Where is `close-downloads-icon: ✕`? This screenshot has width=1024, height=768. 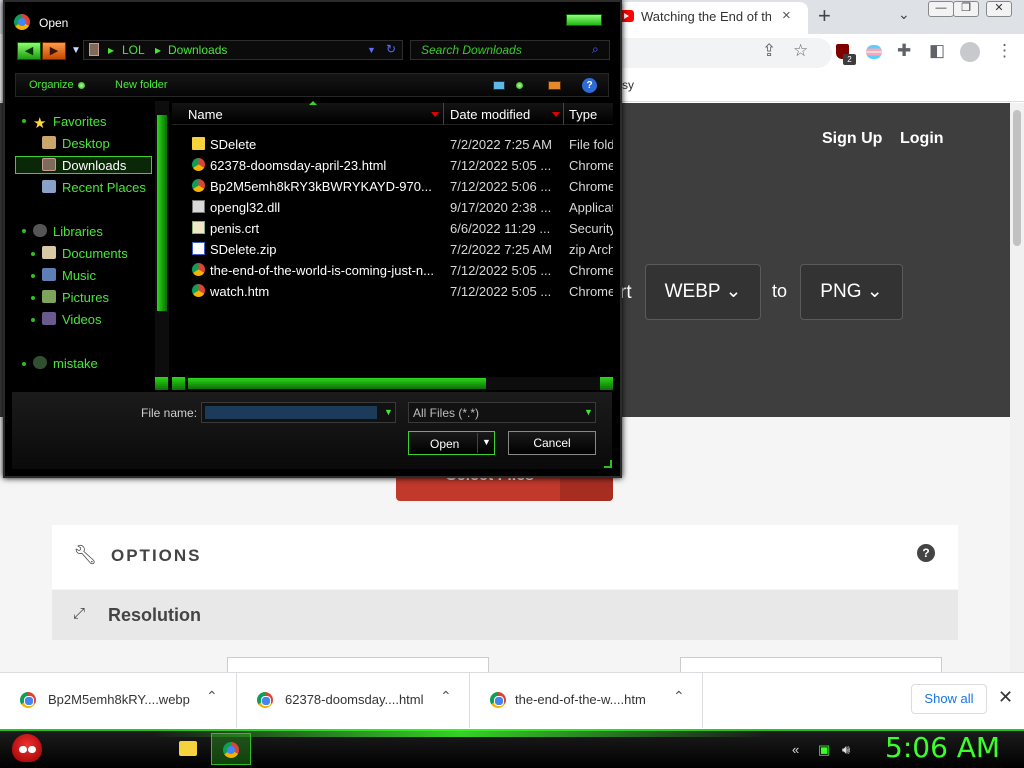 close-downloads-icon: ✕ is located at coordinates (1005, 697).